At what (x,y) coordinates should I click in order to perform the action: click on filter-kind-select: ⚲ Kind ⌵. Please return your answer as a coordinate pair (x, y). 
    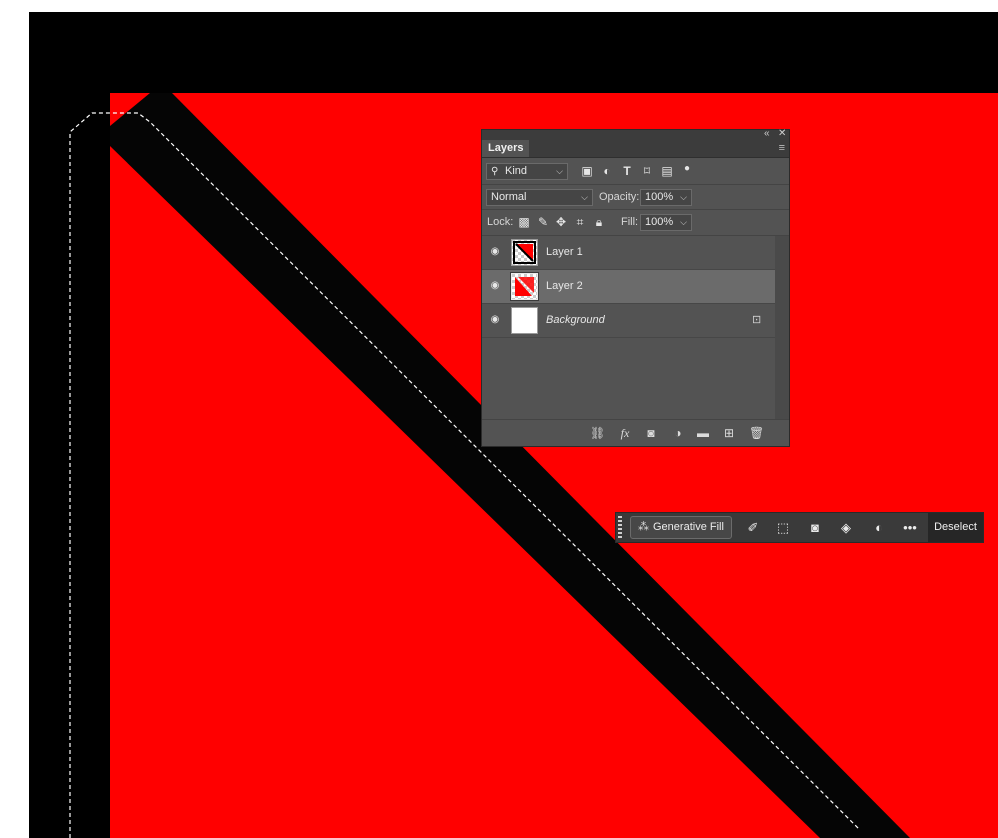
    Looking at the image, I should click on (527, 171).